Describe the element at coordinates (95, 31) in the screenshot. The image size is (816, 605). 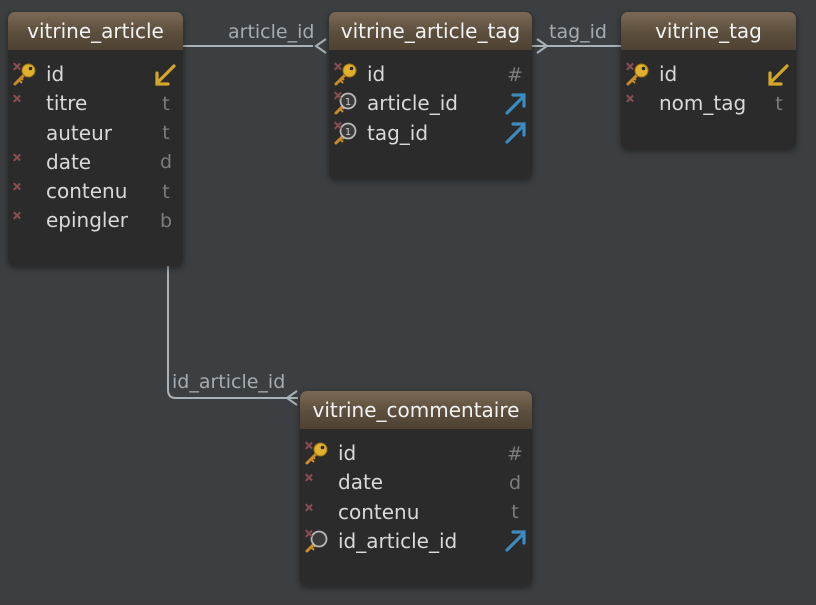
I see `table-title: vitrine_article` at that location.